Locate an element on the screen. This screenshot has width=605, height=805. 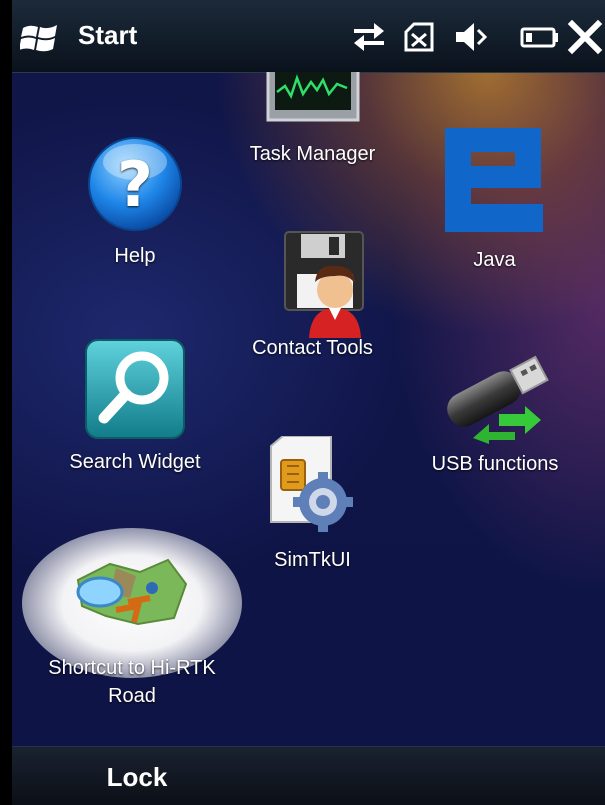
app-shortcut-hi-rtk-road: Shortcut to Hi-RTK Road is located at coordinates (132, 634).